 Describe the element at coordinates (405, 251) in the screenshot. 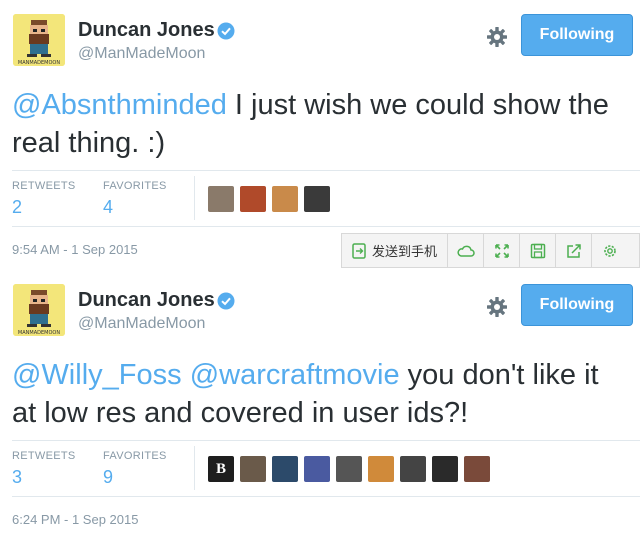

I see `send-to-phone-label: 发送到手机` at that location.